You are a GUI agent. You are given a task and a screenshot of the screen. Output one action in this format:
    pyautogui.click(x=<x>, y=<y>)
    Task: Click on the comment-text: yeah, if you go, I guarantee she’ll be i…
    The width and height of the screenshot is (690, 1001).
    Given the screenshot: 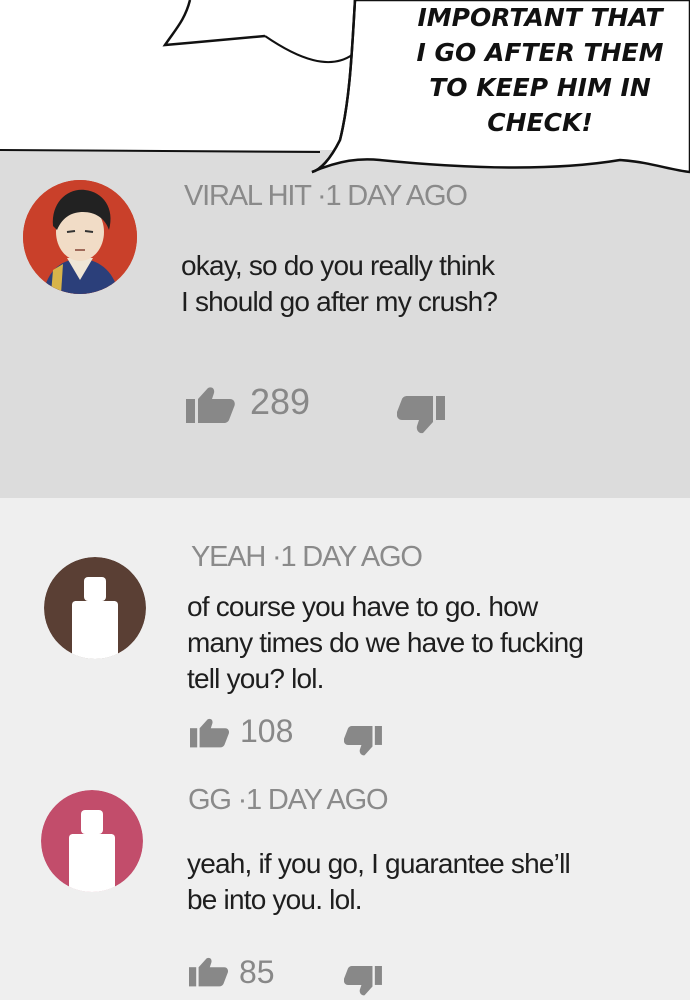 What is the action you would take?
    pyautogui.click(x=379, y=882)
    